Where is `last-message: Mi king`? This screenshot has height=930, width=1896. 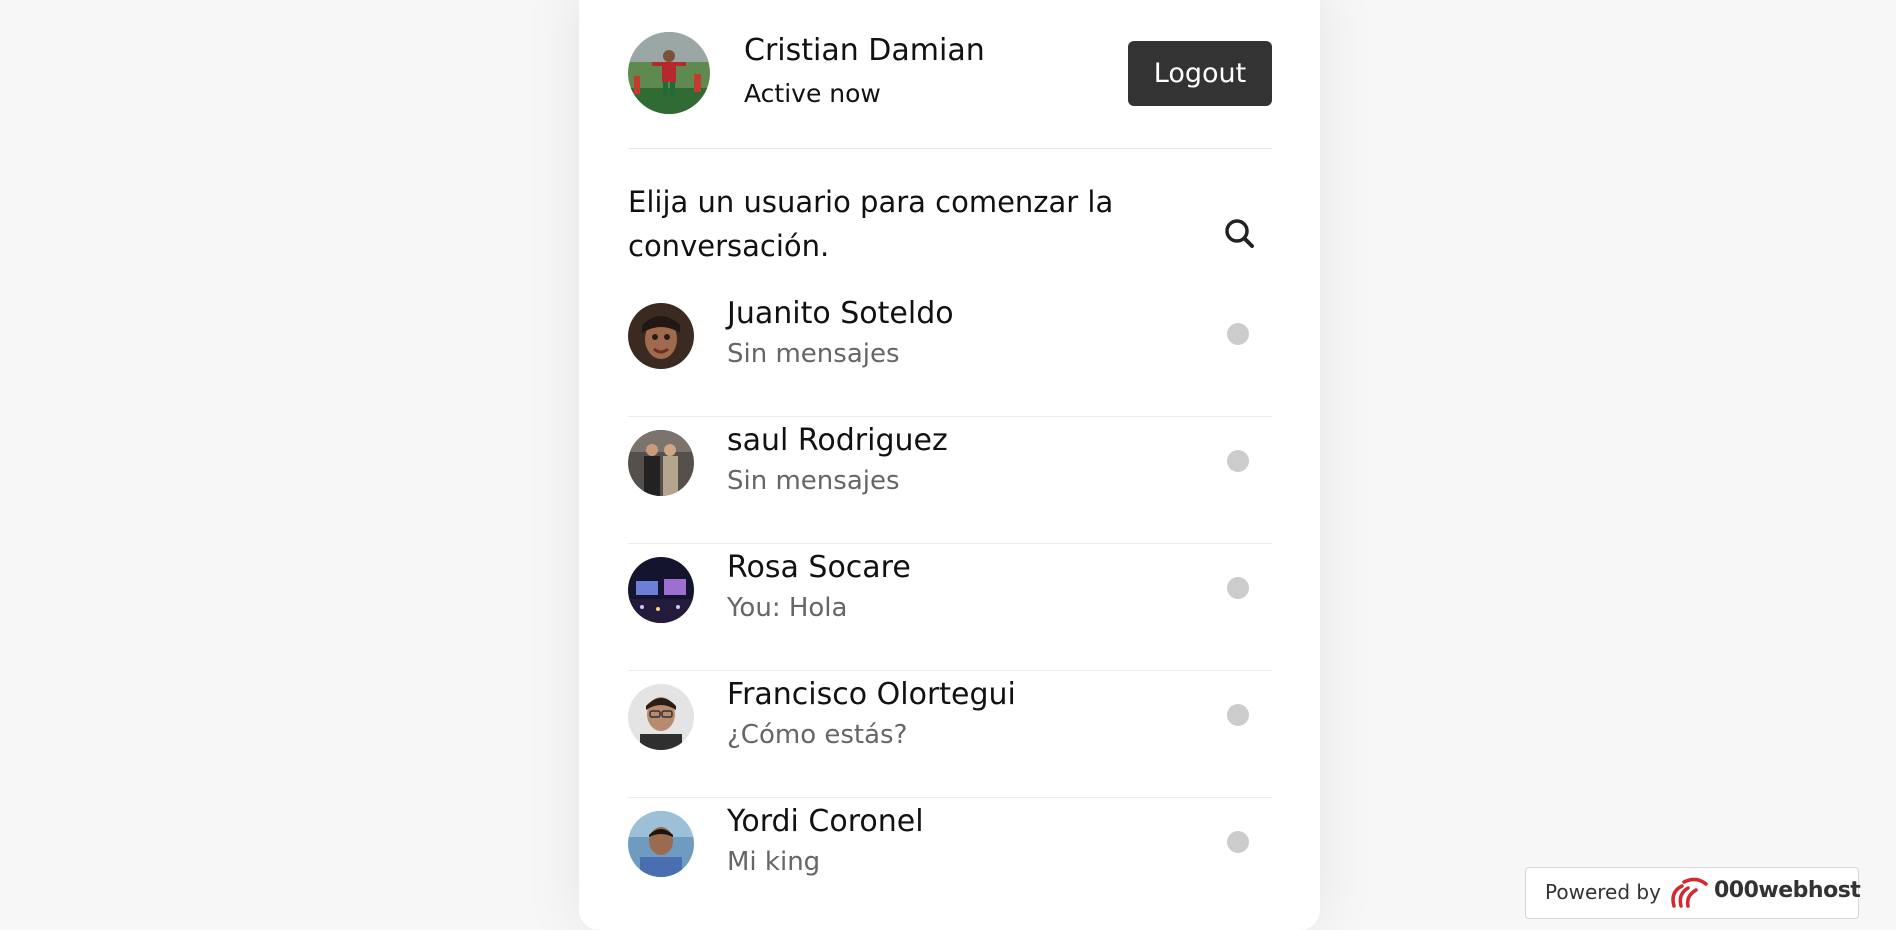
last-message: Mi king is located at coordinates (774, 862).